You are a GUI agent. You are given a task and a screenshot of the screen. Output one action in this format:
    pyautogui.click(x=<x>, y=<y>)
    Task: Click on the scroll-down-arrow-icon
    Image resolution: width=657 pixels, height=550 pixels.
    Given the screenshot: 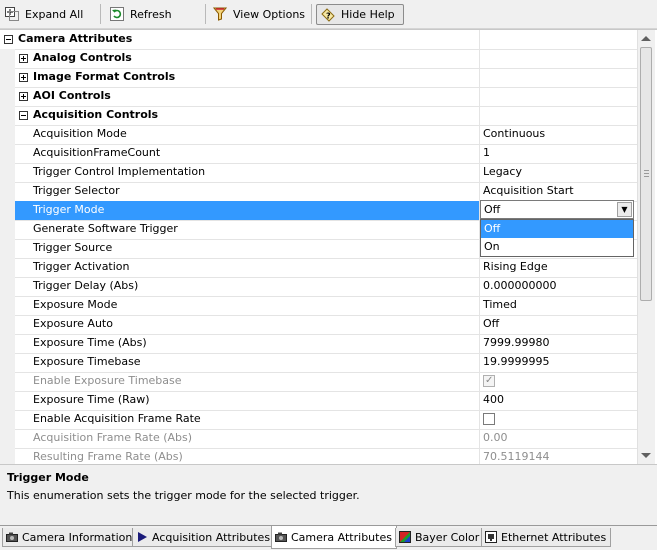 What is the action you would take?
    pyautogui.click(x=646, y=455)
    